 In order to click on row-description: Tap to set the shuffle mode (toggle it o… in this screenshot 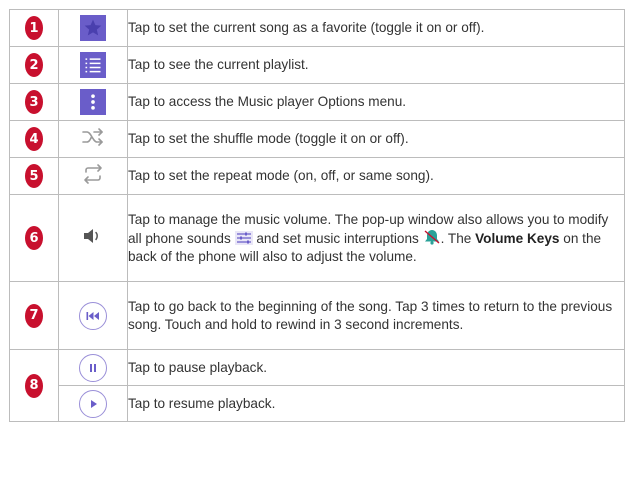, I will do `click(376, 139)`.